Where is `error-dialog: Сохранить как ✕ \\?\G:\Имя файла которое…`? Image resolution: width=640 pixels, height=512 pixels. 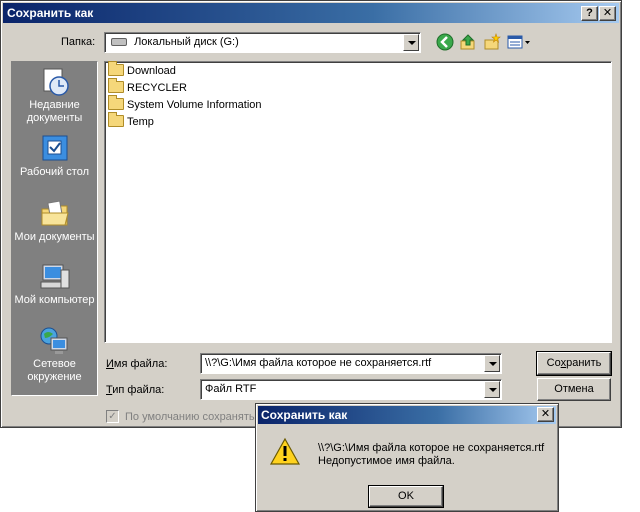
error-dialog: Сохранить как ✕ \\?\G:\Имя файла которое… is located at coordinates (407, 457).